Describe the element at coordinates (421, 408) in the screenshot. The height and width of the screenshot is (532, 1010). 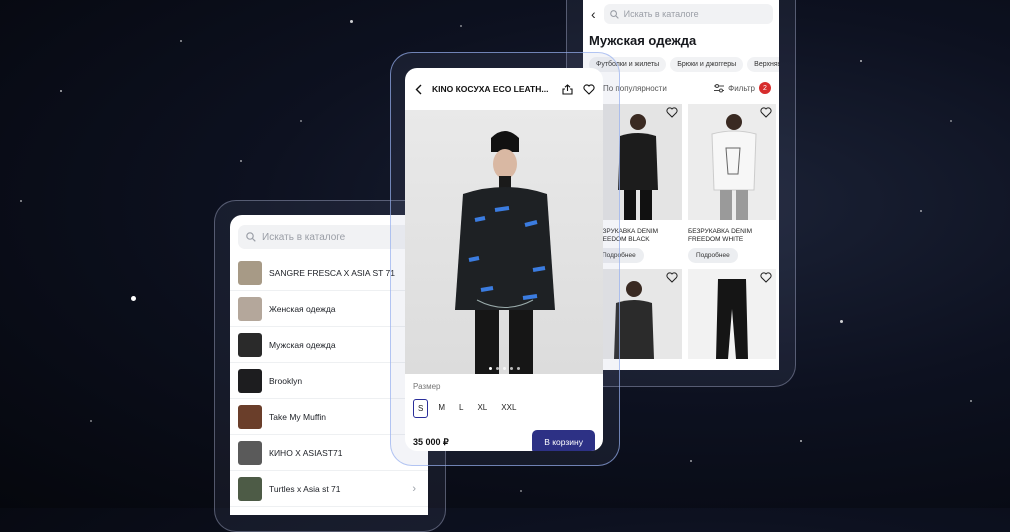
I see `size-option-s: S` at that location.